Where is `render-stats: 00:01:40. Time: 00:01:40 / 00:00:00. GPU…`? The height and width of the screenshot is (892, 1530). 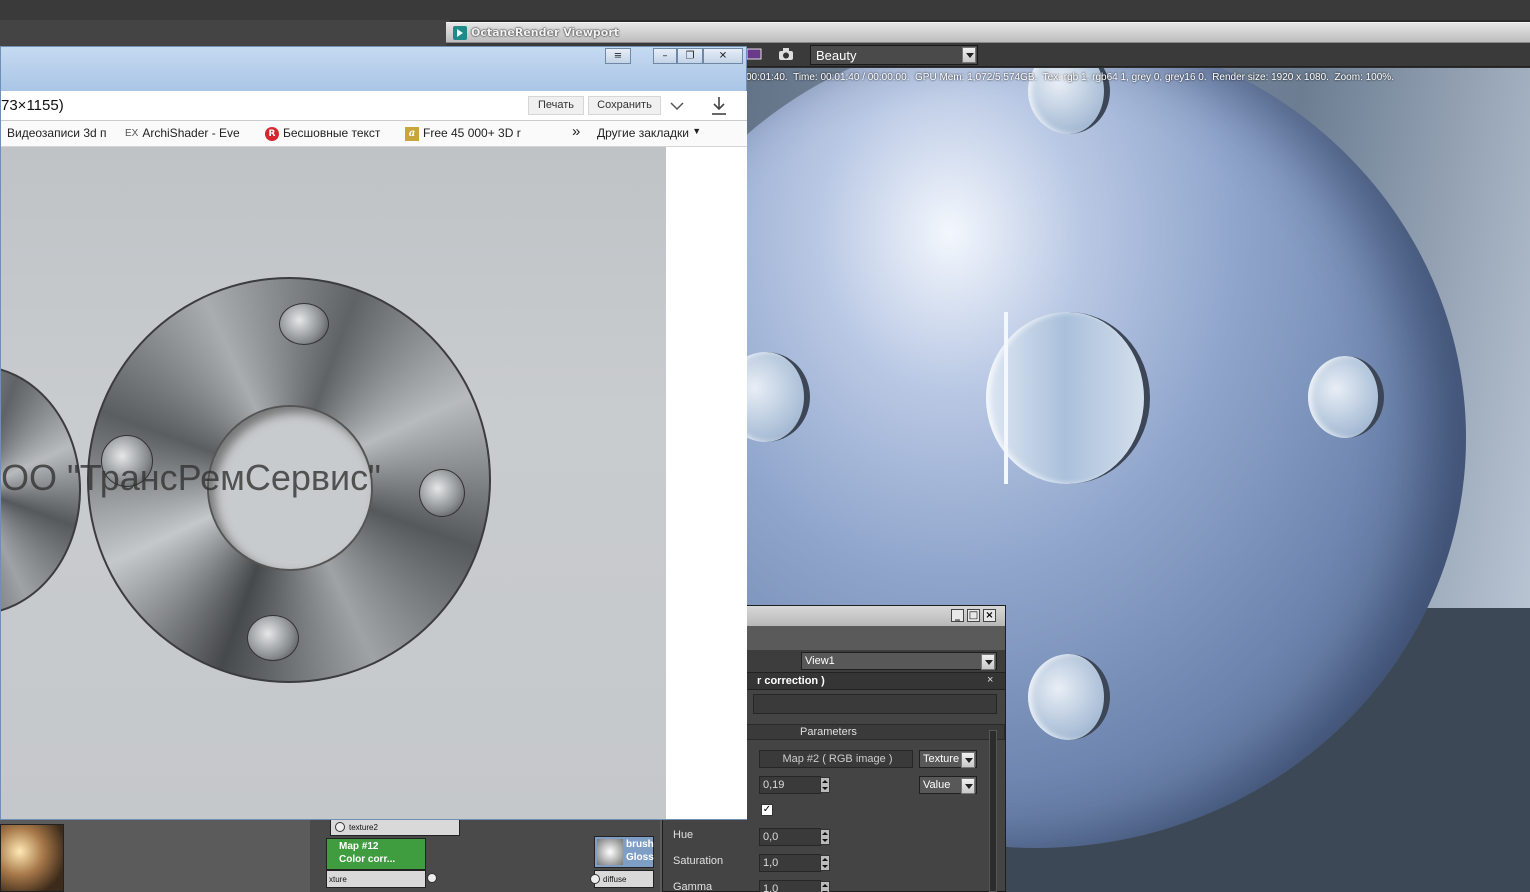 render-stats: 00:01:40. Time: 00:01:40 / 00:00:00. GPU… is located at coordinates (1070, 77).